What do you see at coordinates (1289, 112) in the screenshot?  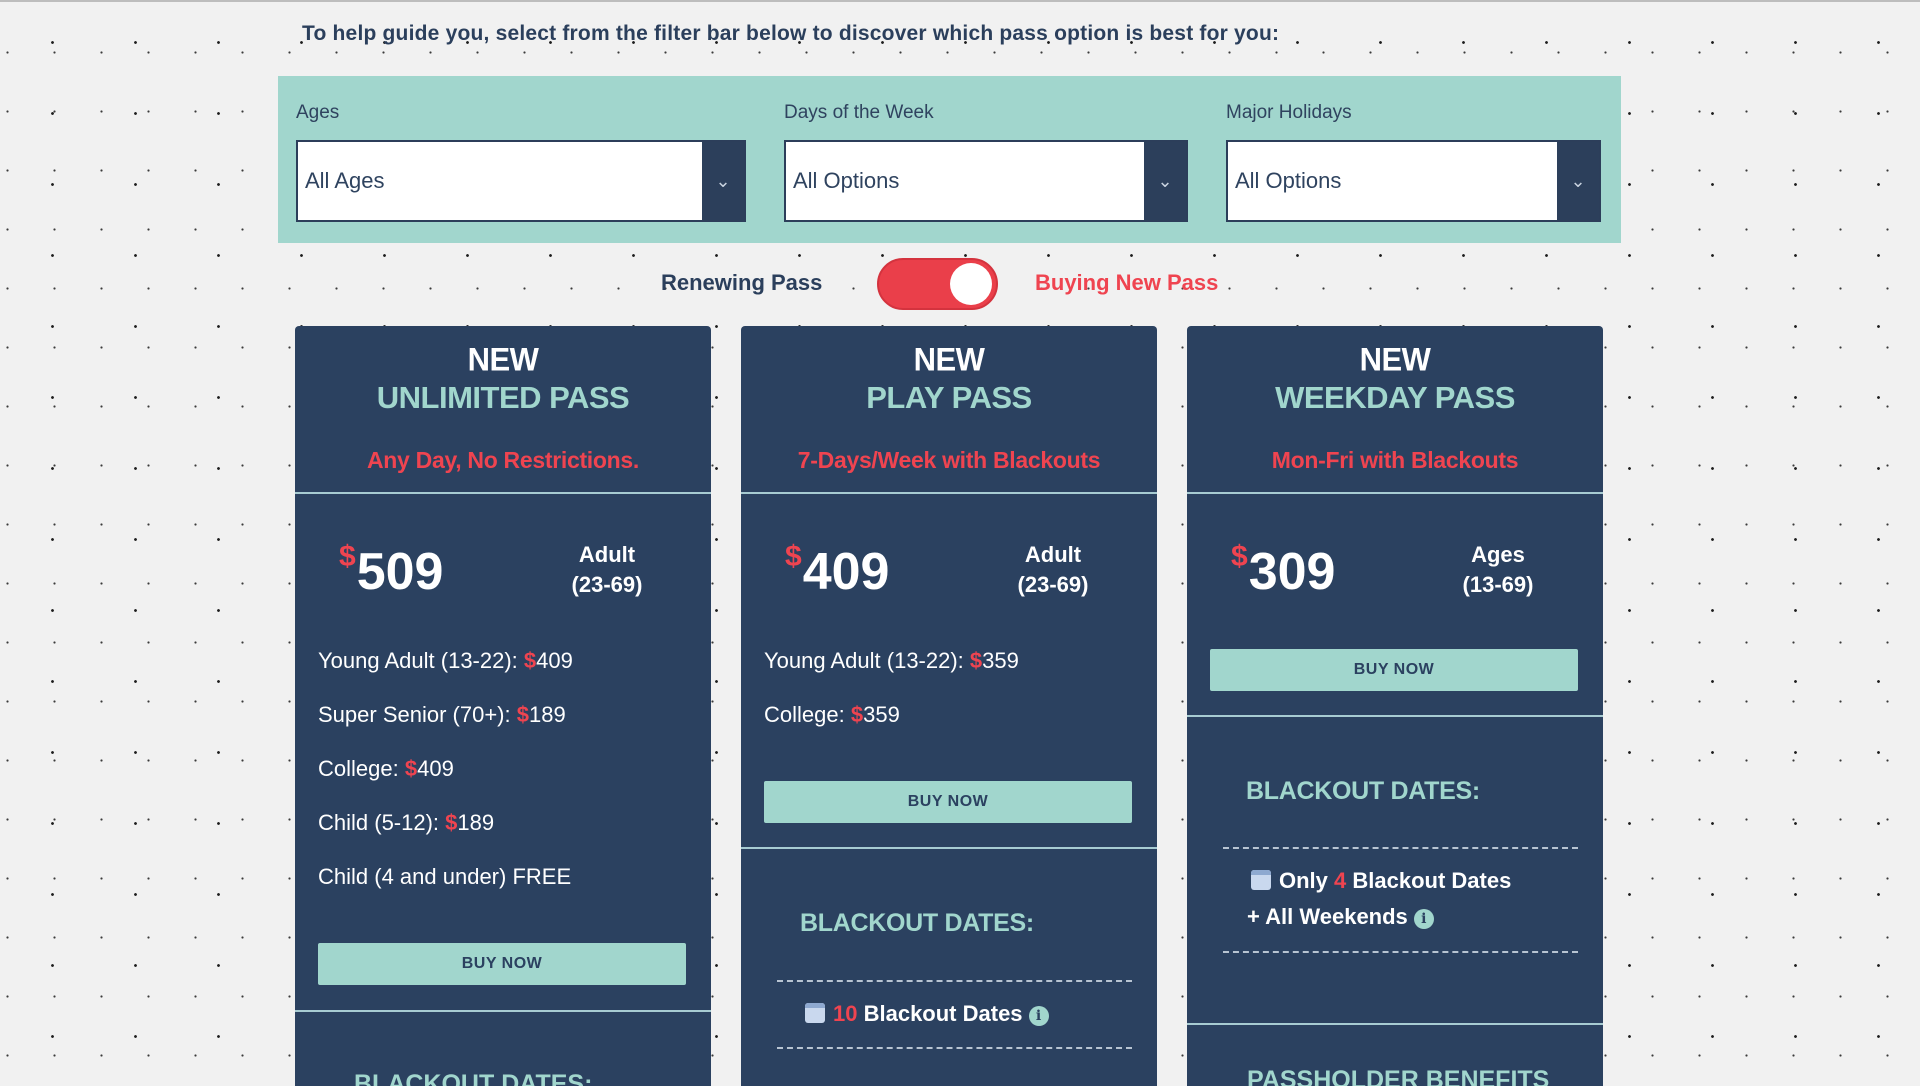 I see `filter-holidays-label: Major Holidays` at bounding box center [1289, 112].